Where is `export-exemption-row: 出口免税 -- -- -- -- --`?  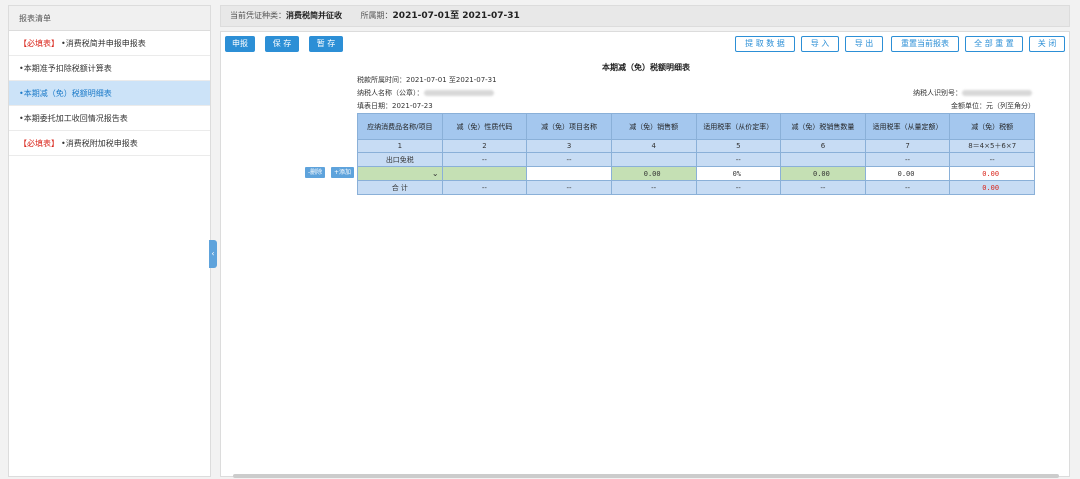 export-exemption-row: 出口免税 -- -- -- -- -- is located at coordinates (696, 159).